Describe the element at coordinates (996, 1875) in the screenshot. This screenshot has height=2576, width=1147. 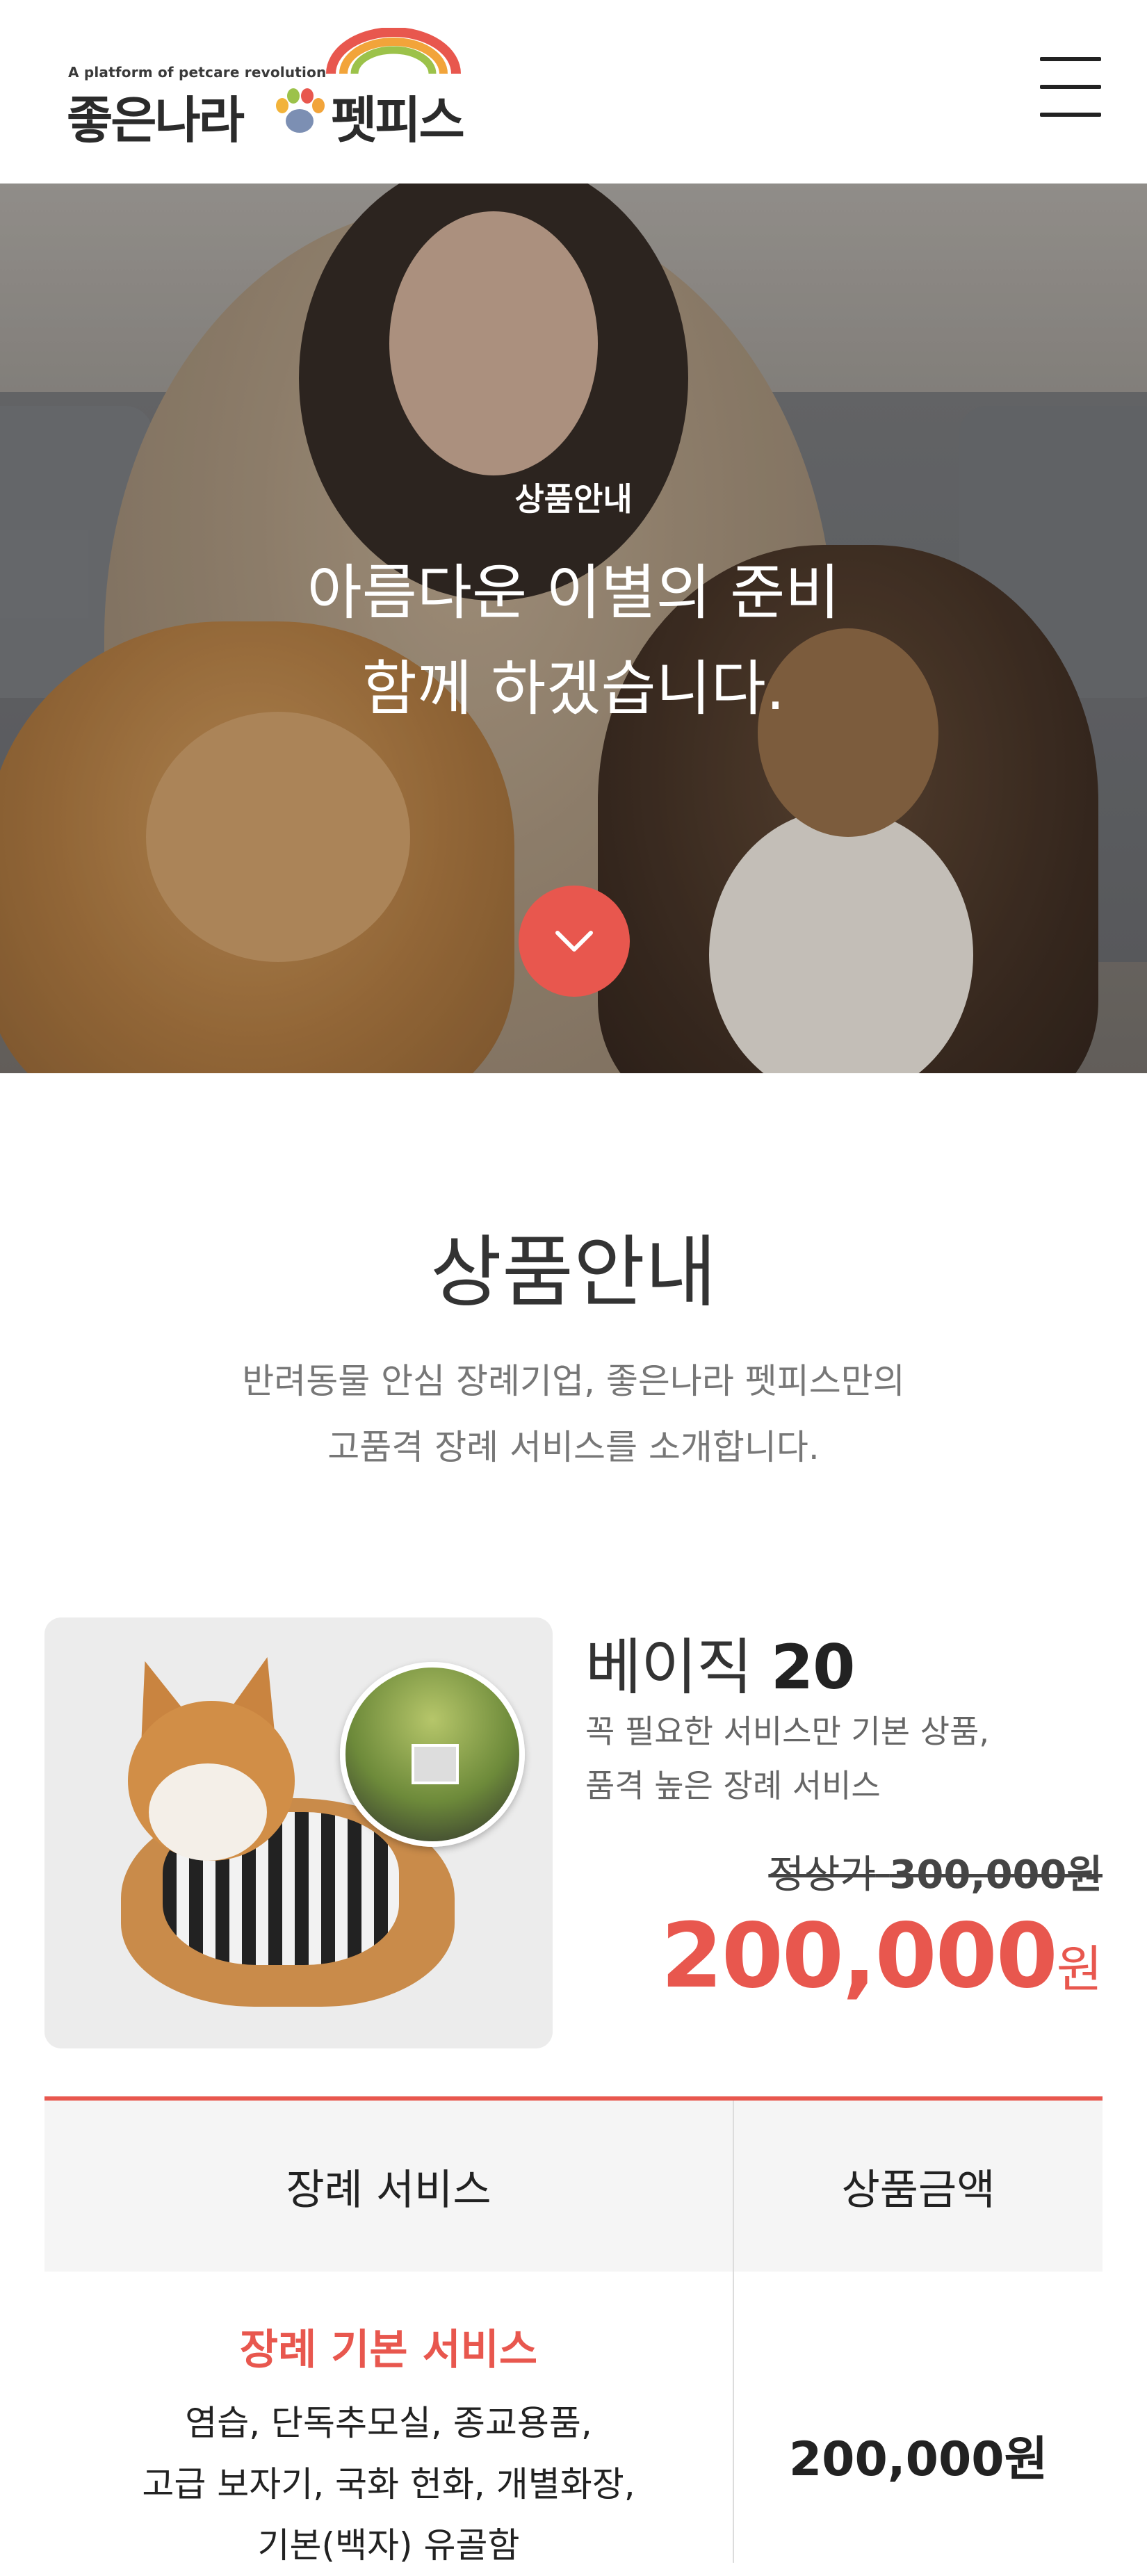
I see `original-price-value: 300,000원` at that location.